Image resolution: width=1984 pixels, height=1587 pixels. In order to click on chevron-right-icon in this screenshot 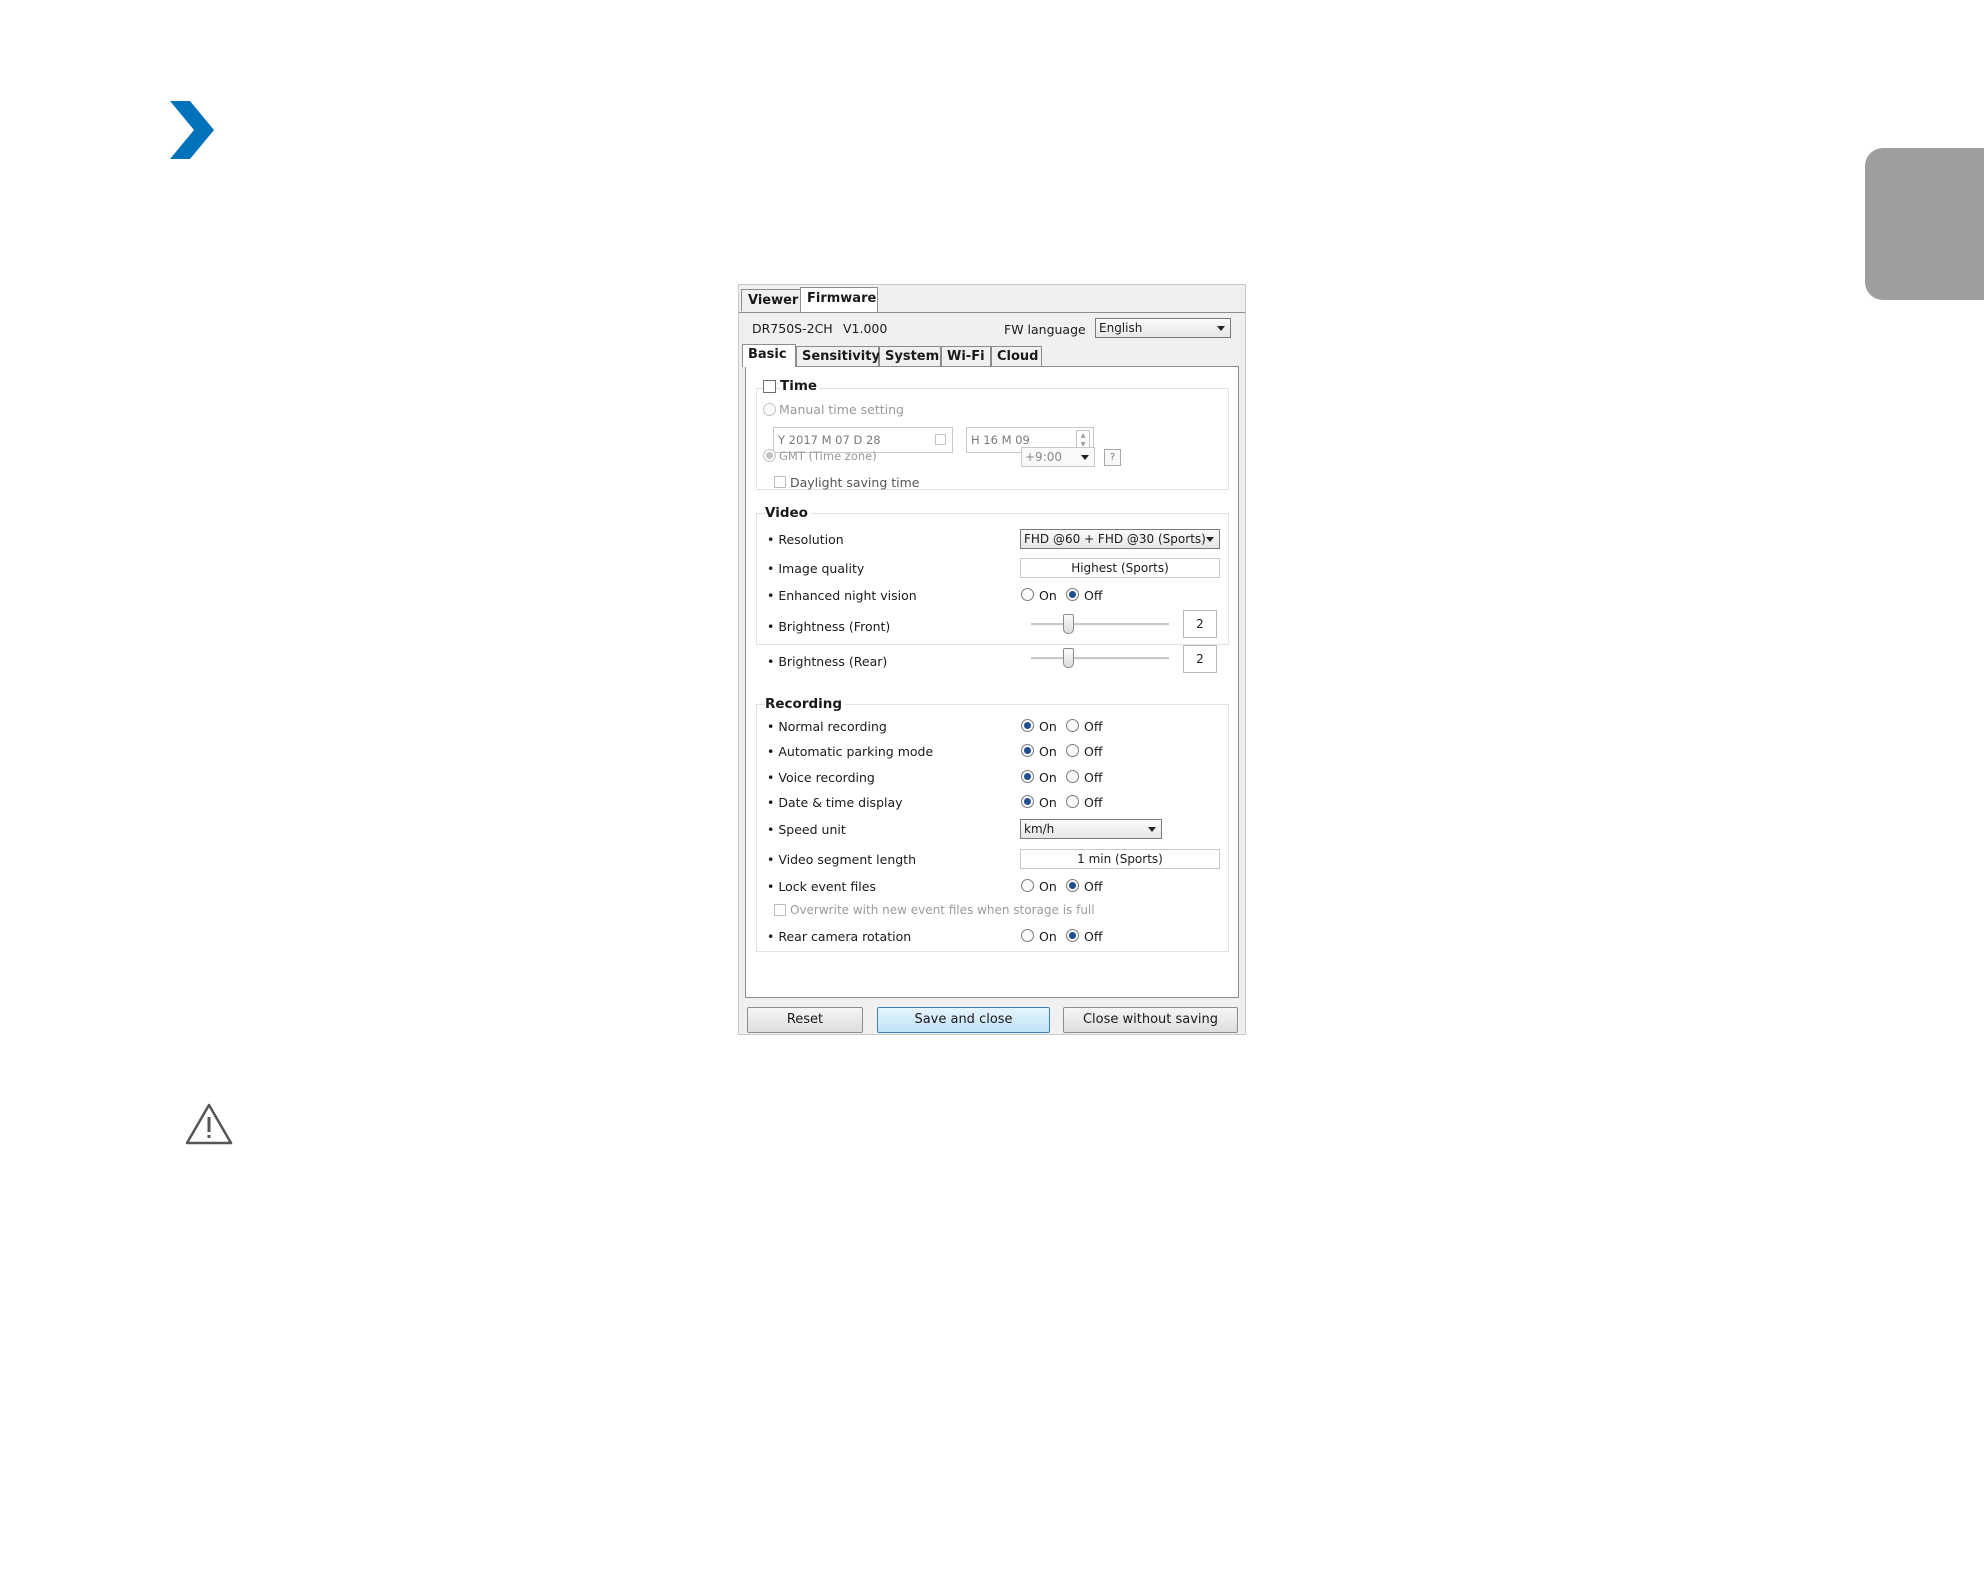, I will do `click(192, 130)`.